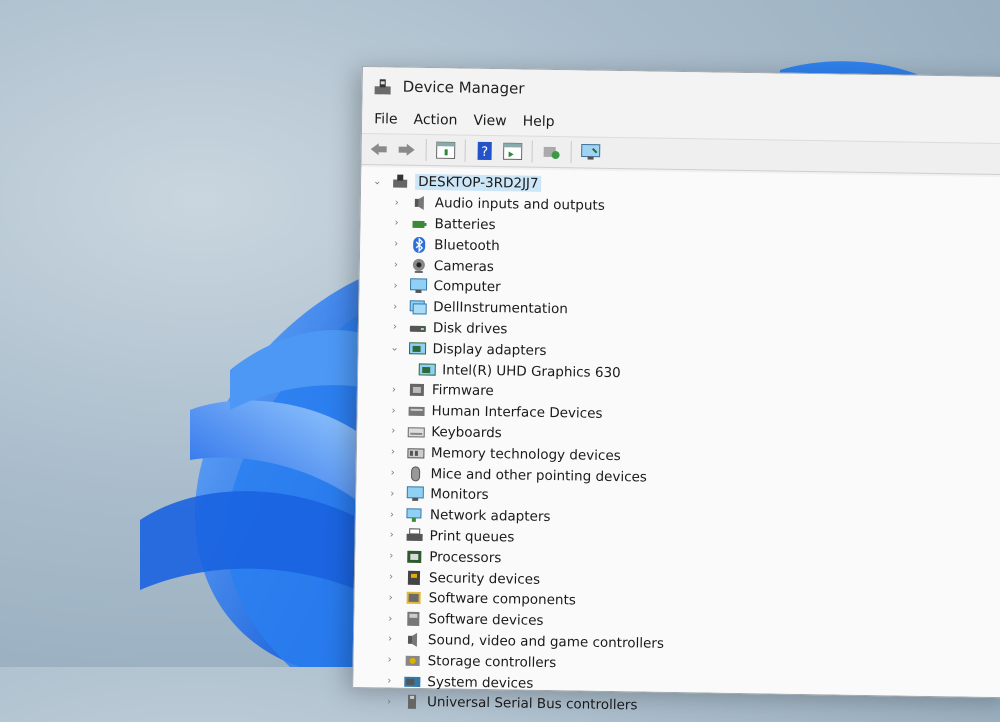 The image size is (1000, 722). Describe the element at coordinates (470, 329) in the screenshot. I see `tree-item-label: Disk drives` at that location.